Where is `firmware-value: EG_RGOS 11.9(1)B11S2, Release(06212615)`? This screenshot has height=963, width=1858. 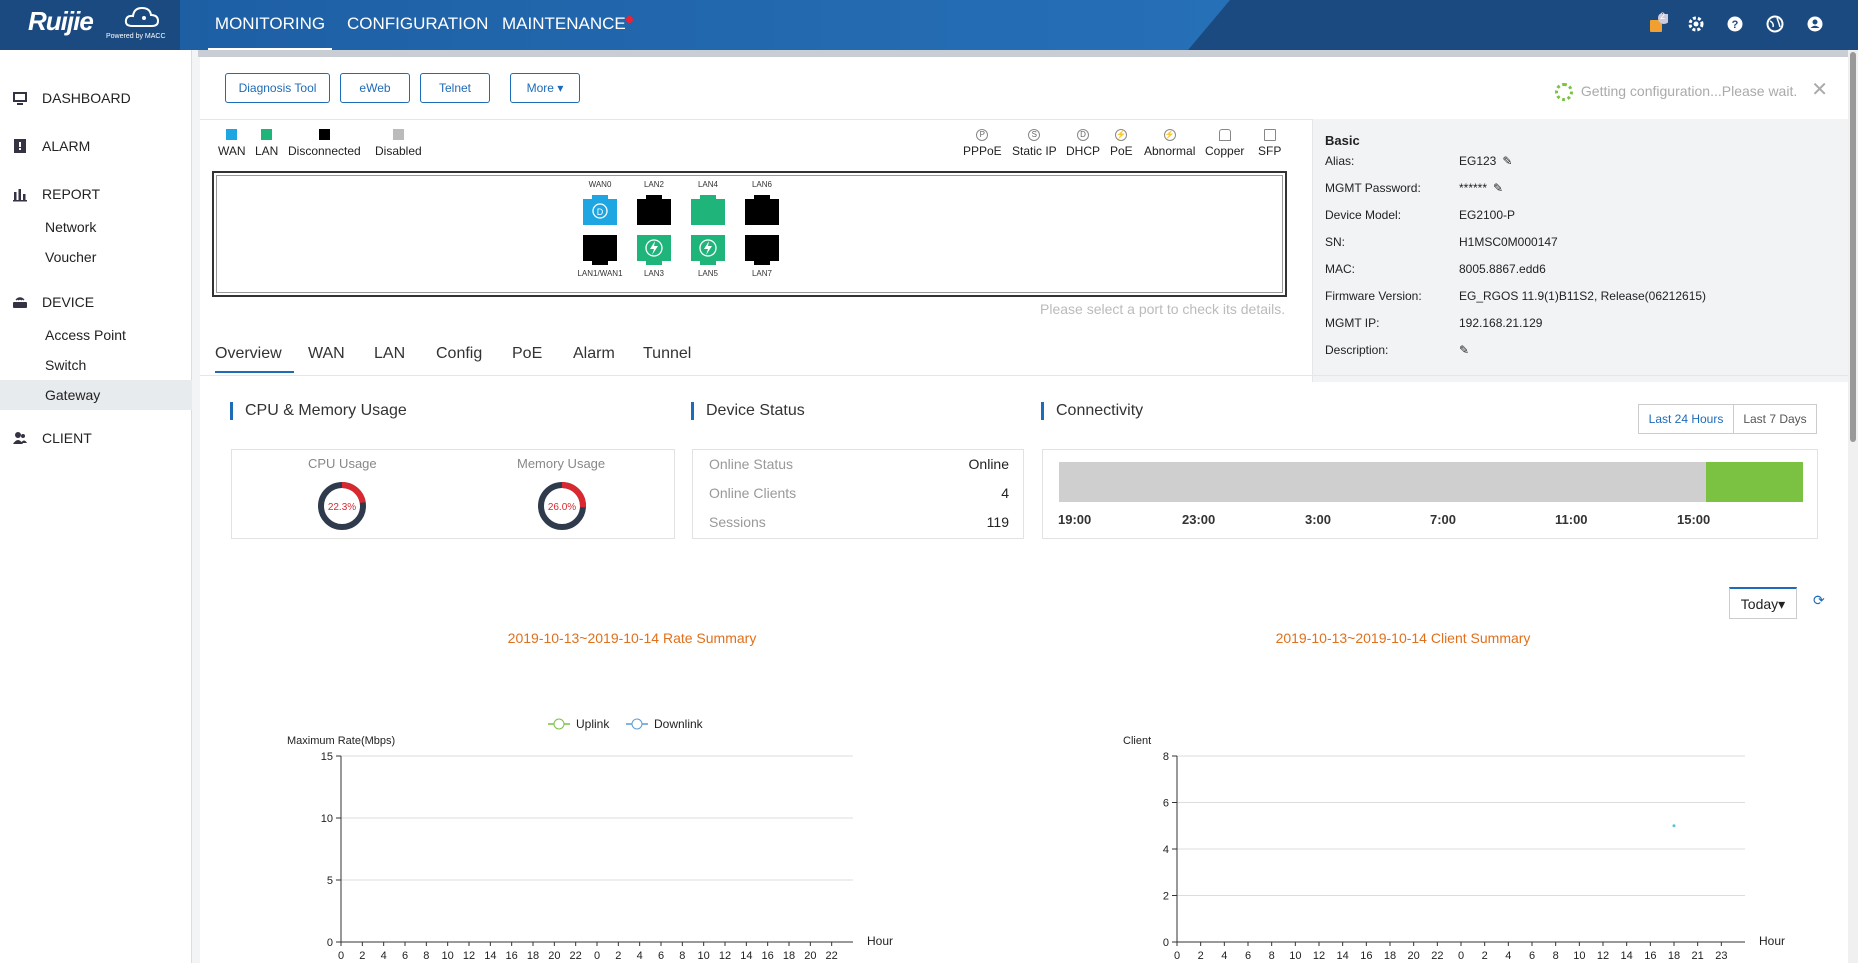
firmware-value: EG_RGOS 11.9(1)B11S2, Release(06212615) is located at coordinates (1583, 296).